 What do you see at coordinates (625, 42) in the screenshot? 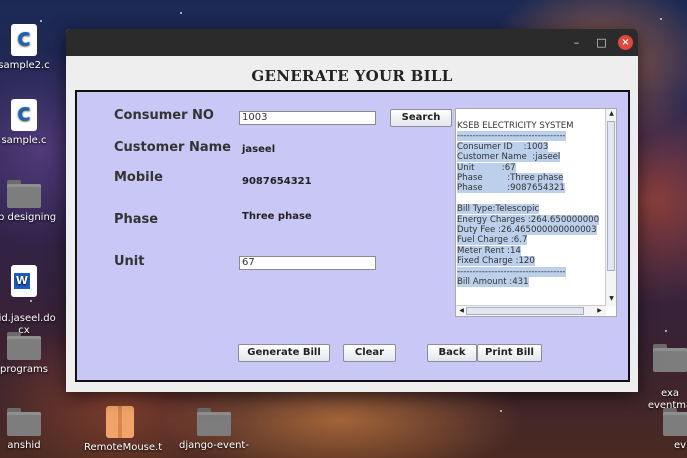
I see `close-icon: ×` at bounding box center [625, 42].